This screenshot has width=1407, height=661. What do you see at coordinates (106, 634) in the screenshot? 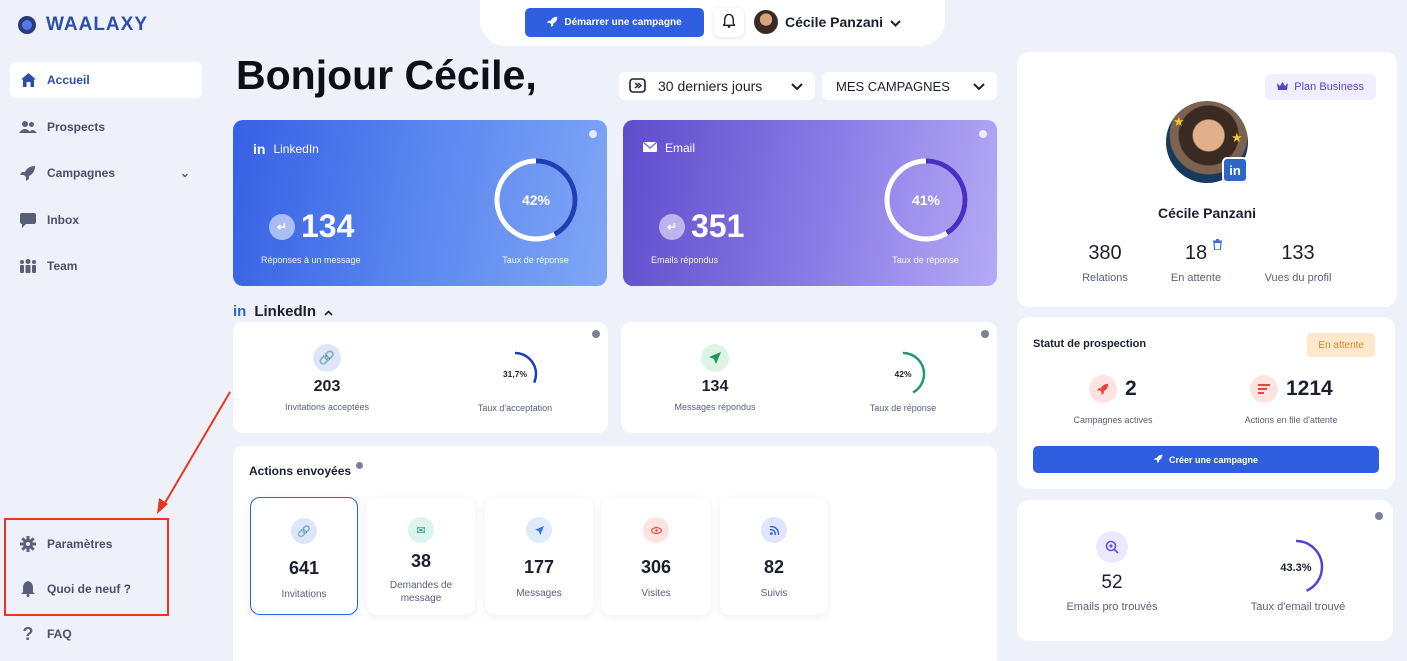
I see `sidebar-item-faq: ? FAQ` at bounding box center [106, 634].